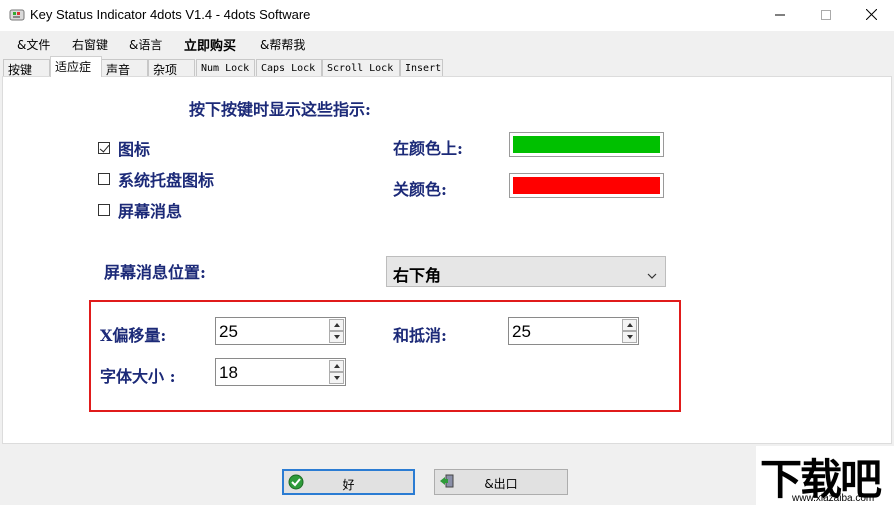 Image resolution: width=894 pixels, height=505 pixels. What do you see at coordinates (145, 44) in the screenshot?
I see `menu-language: &语言` at bounding box center [145, 44].